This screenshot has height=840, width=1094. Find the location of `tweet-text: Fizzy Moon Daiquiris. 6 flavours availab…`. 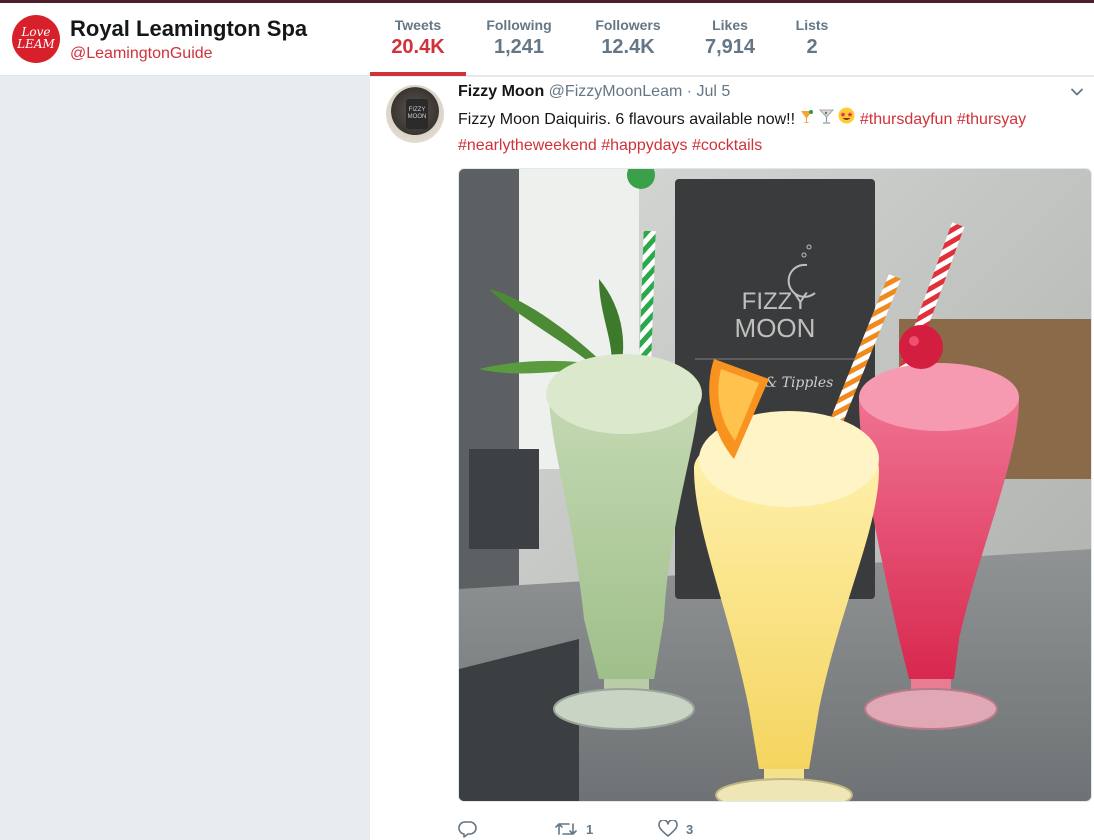

tweet-text: Fizzy Moon Daiquiris. 6 flavours availab… is located at coordinates (773, 133).